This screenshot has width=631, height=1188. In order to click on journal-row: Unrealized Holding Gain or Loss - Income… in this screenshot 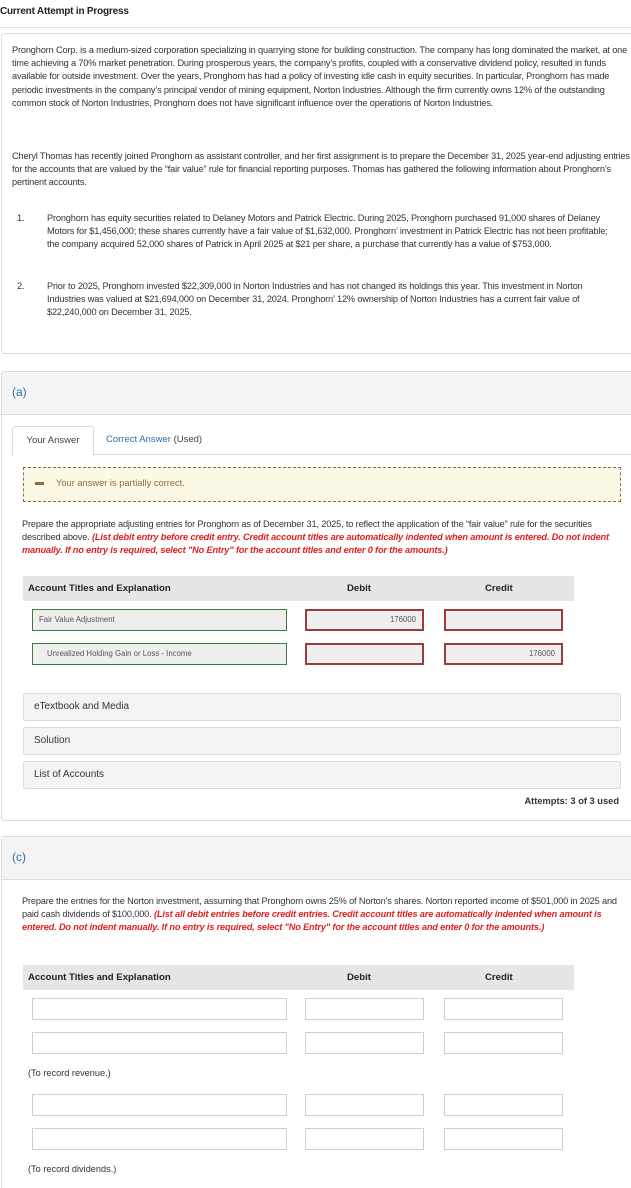, I will do `click(302, 654)`.